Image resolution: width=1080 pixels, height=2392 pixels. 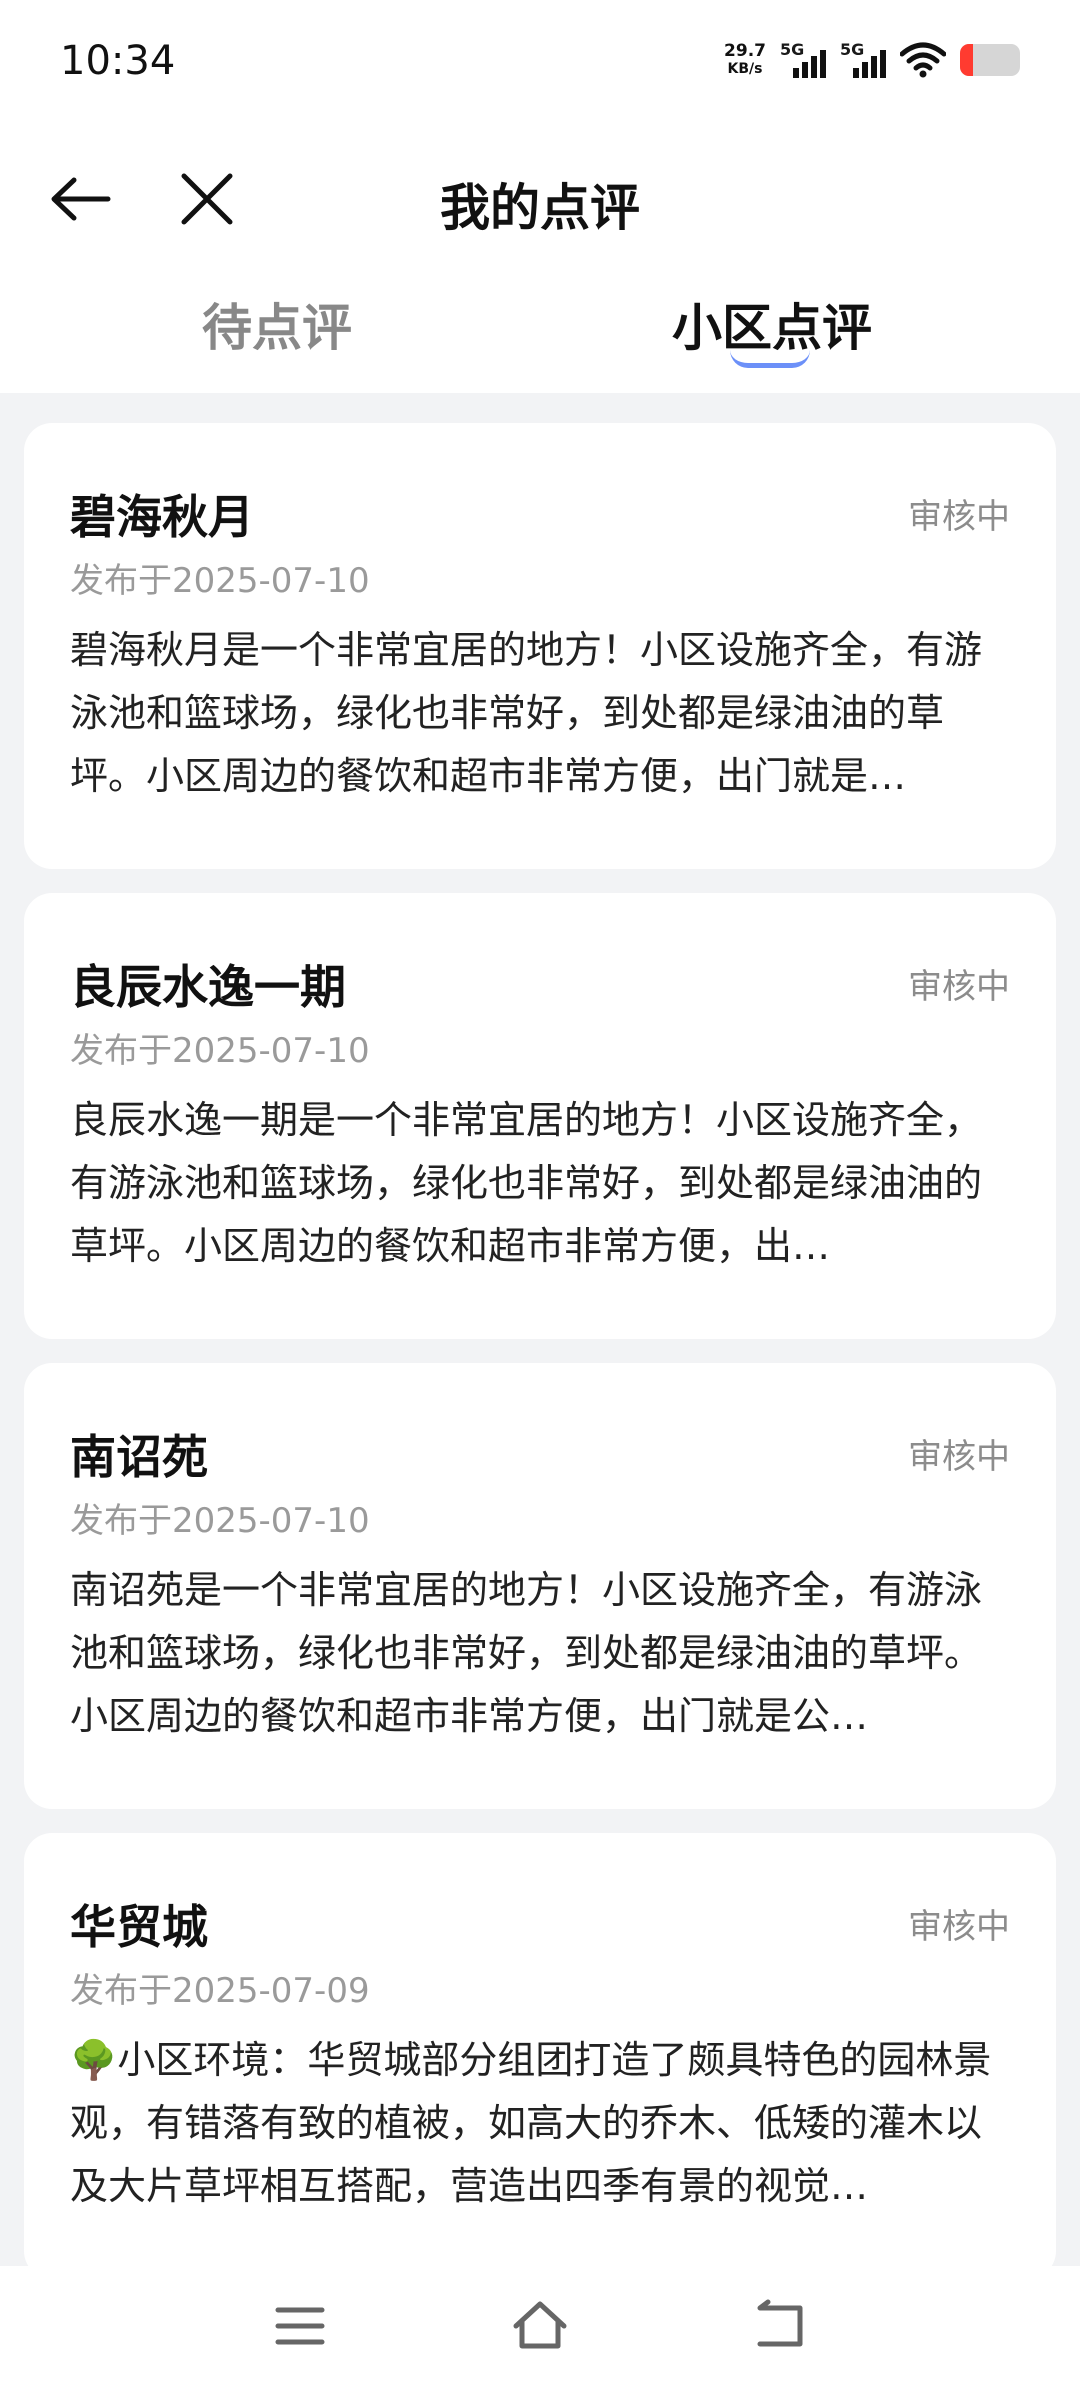 I want to click on community-name: 碧海秋月, so click(x=162, y=517).